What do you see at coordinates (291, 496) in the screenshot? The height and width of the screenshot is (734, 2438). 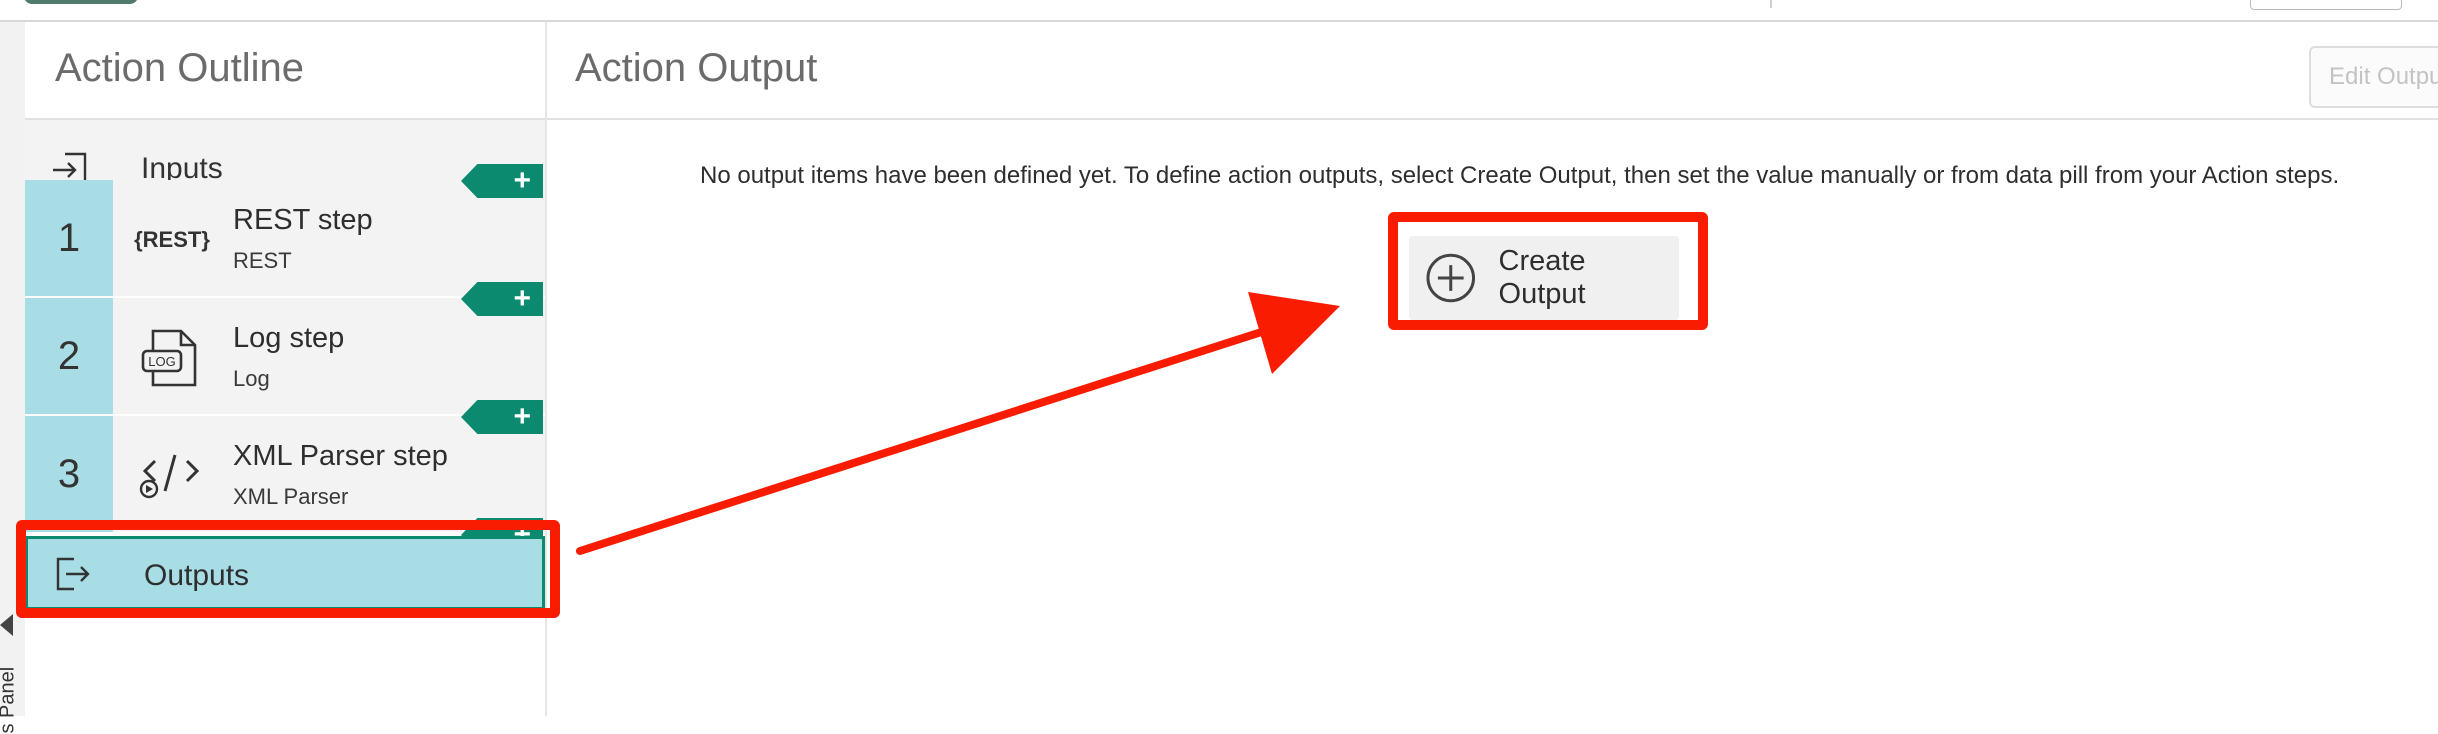 I see `step-type: XML Parser` at bounding box center [291, 496].